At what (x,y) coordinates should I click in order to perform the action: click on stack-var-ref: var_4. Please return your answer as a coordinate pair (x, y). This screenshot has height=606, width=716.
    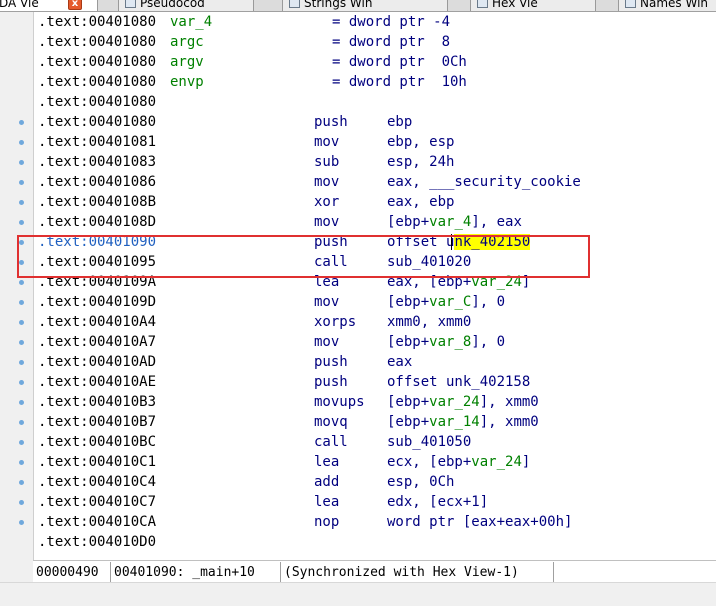
    Looking at the image, I should click on (450, 222).